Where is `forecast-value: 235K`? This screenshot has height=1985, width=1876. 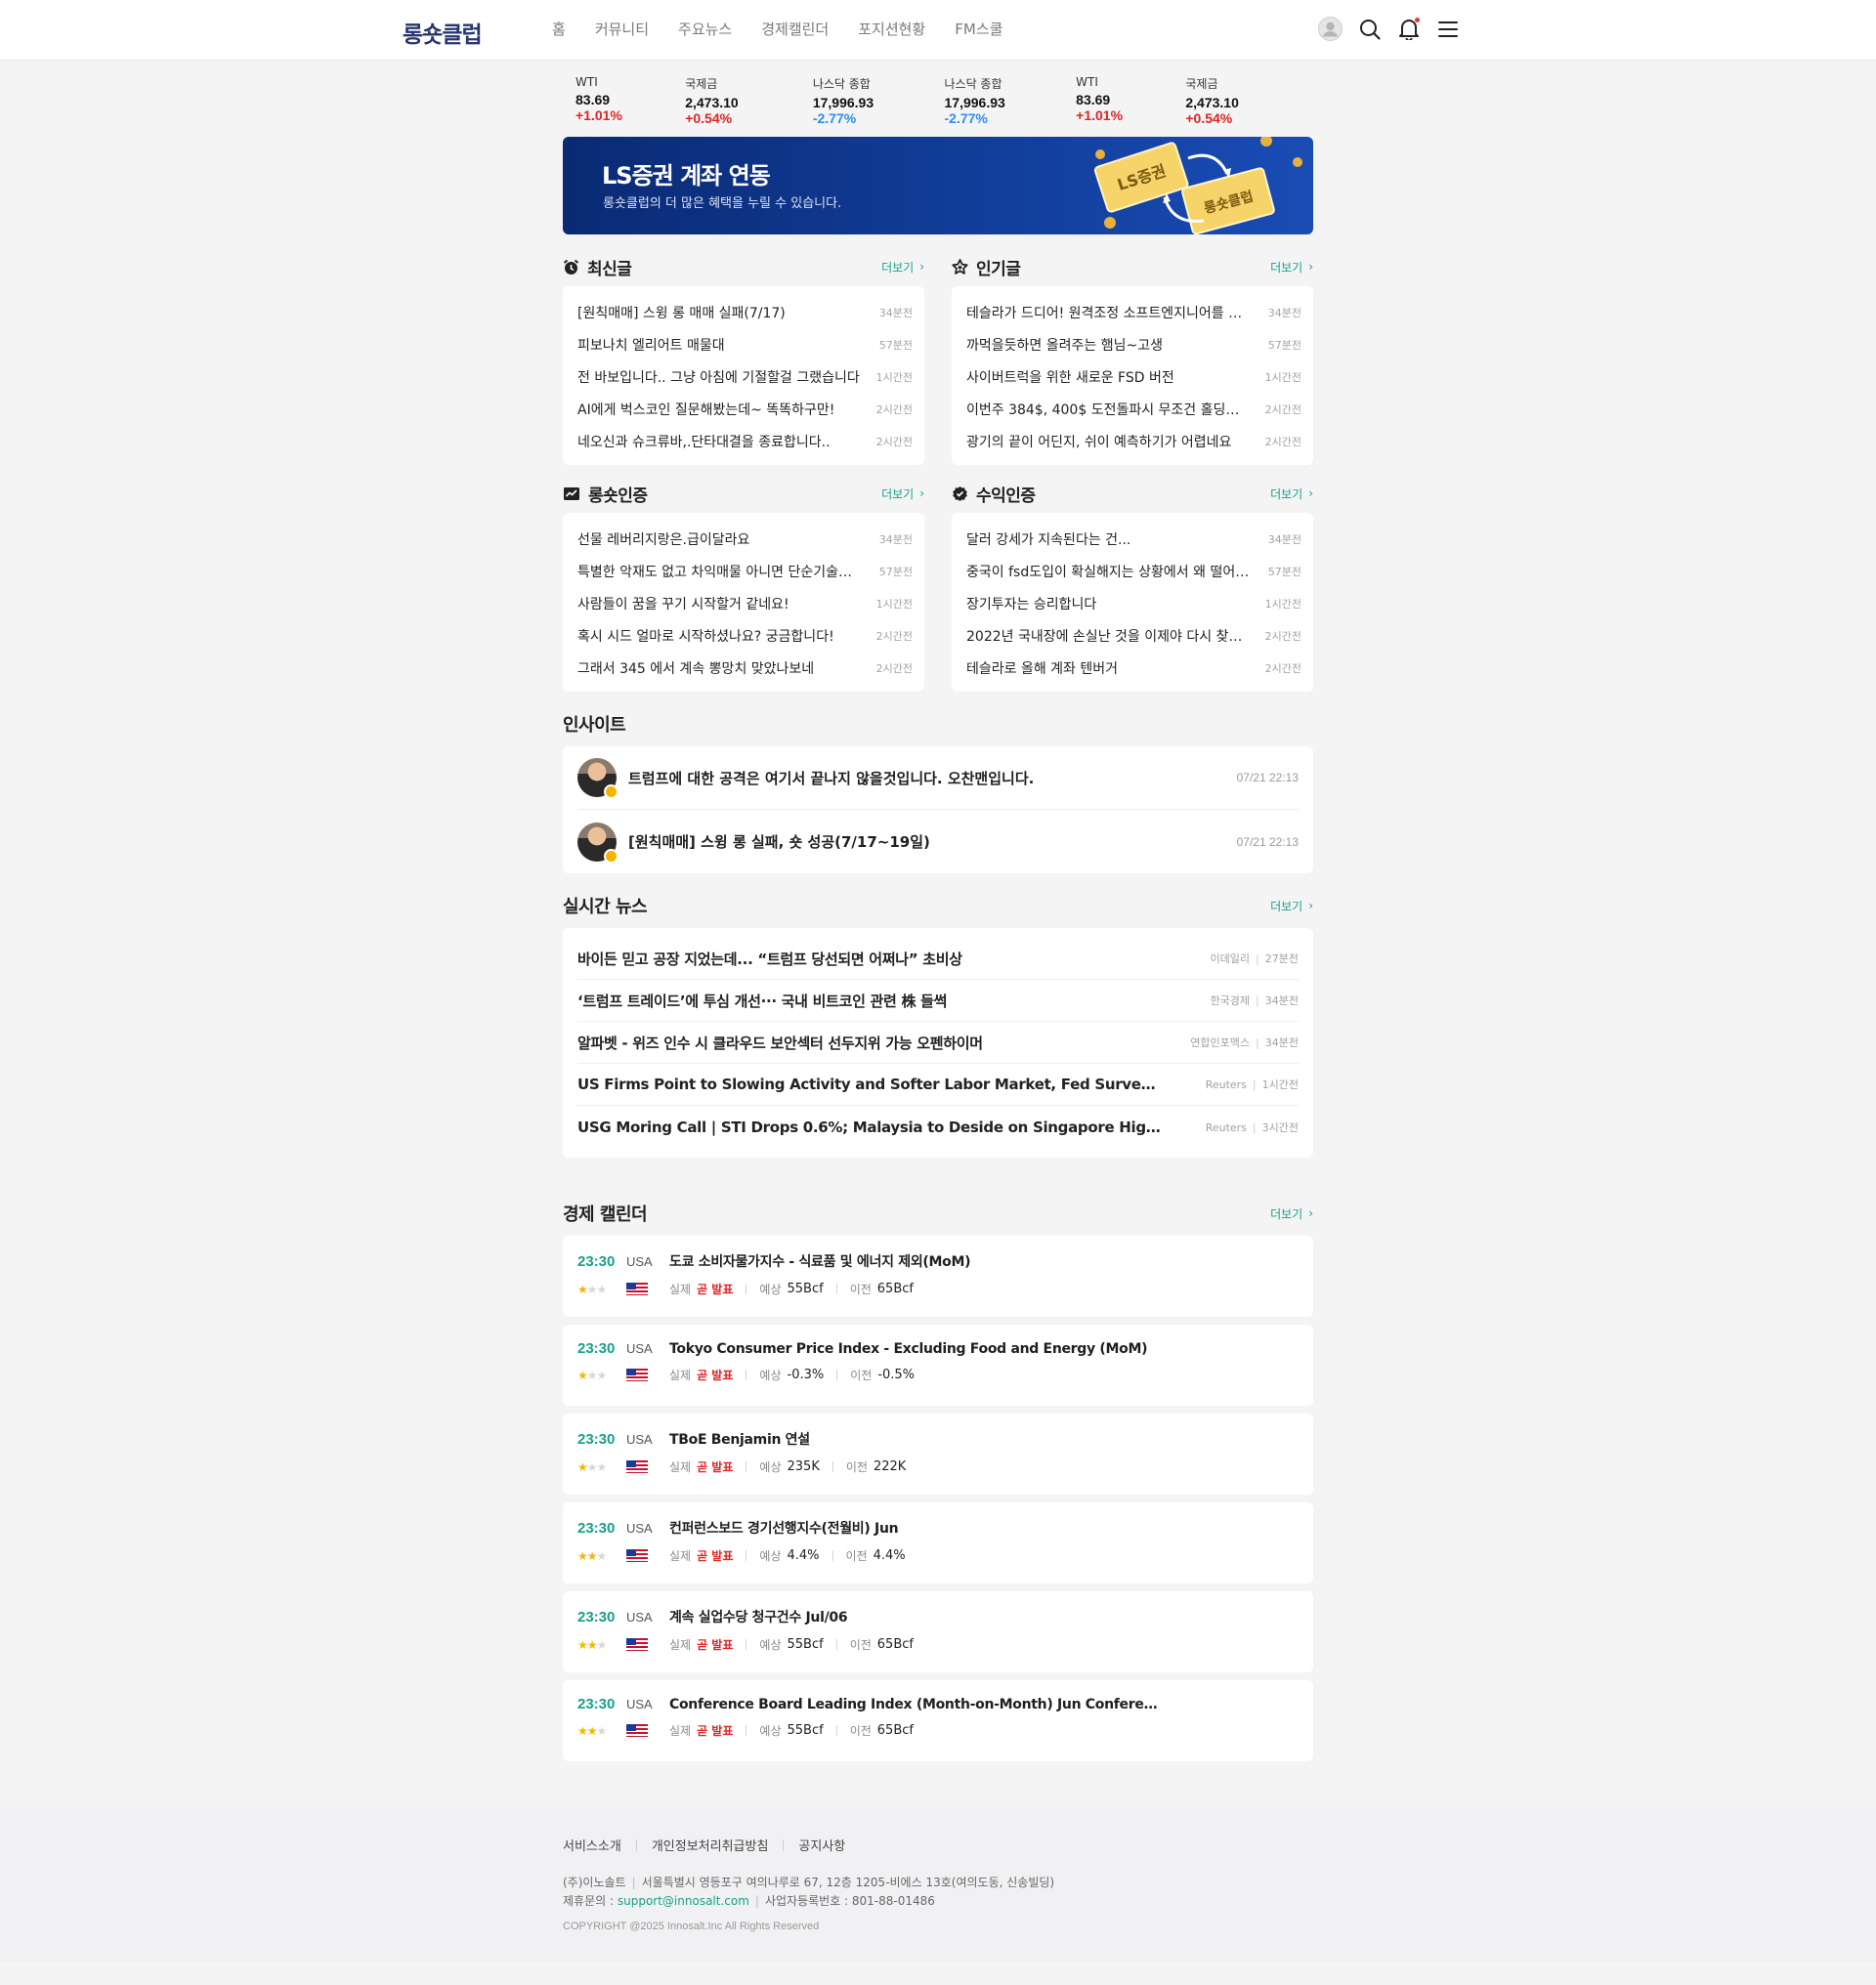
forecast-value: 235K is located at coordinates (803, 1466).